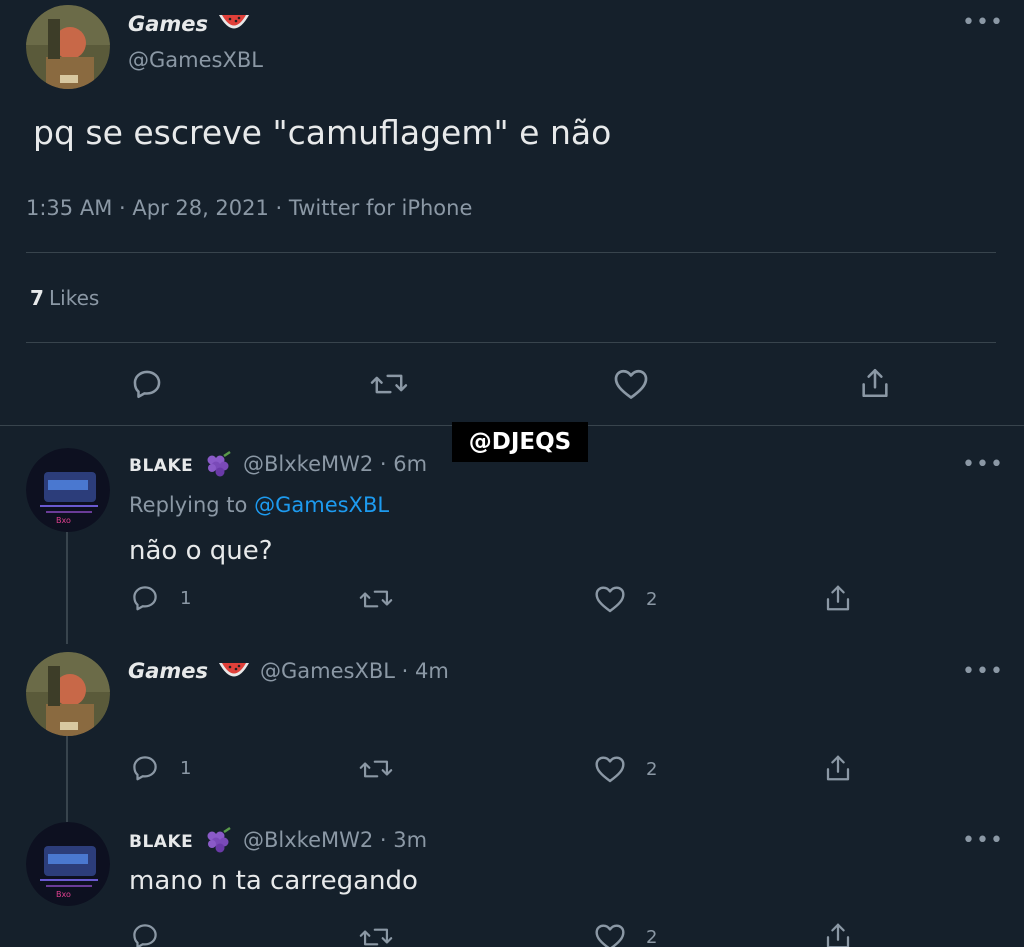  Describe the element at coordinates (201, 551) in the screenshot. I see `reply-text: não o que?` at that location.